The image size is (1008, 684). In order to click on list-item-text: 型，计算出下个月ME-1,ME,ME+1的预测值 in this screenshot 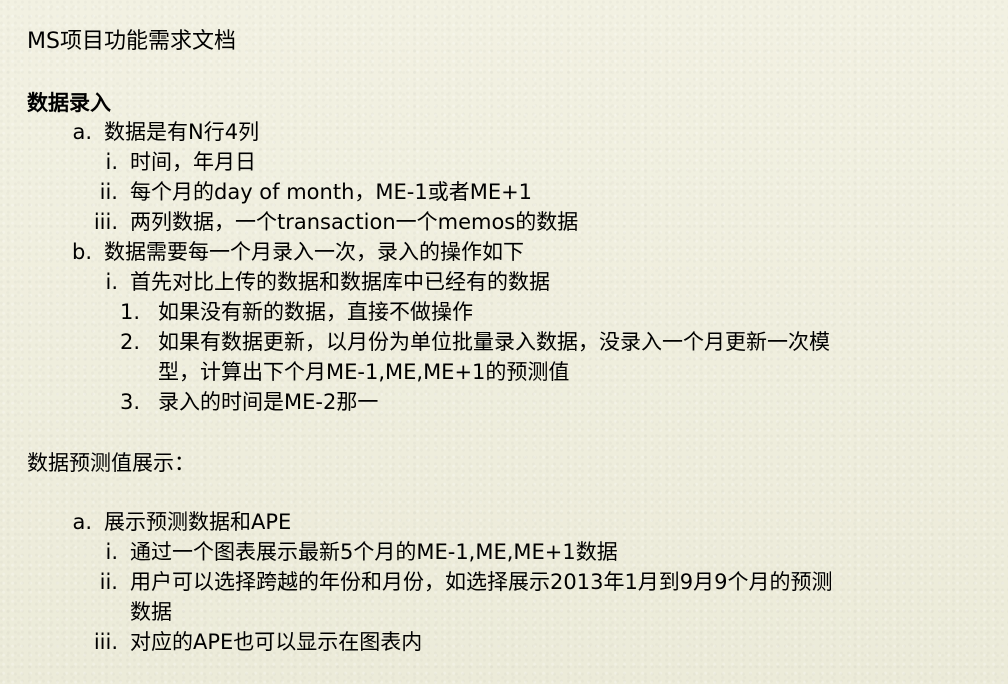, I will do `click(364, 372)`.